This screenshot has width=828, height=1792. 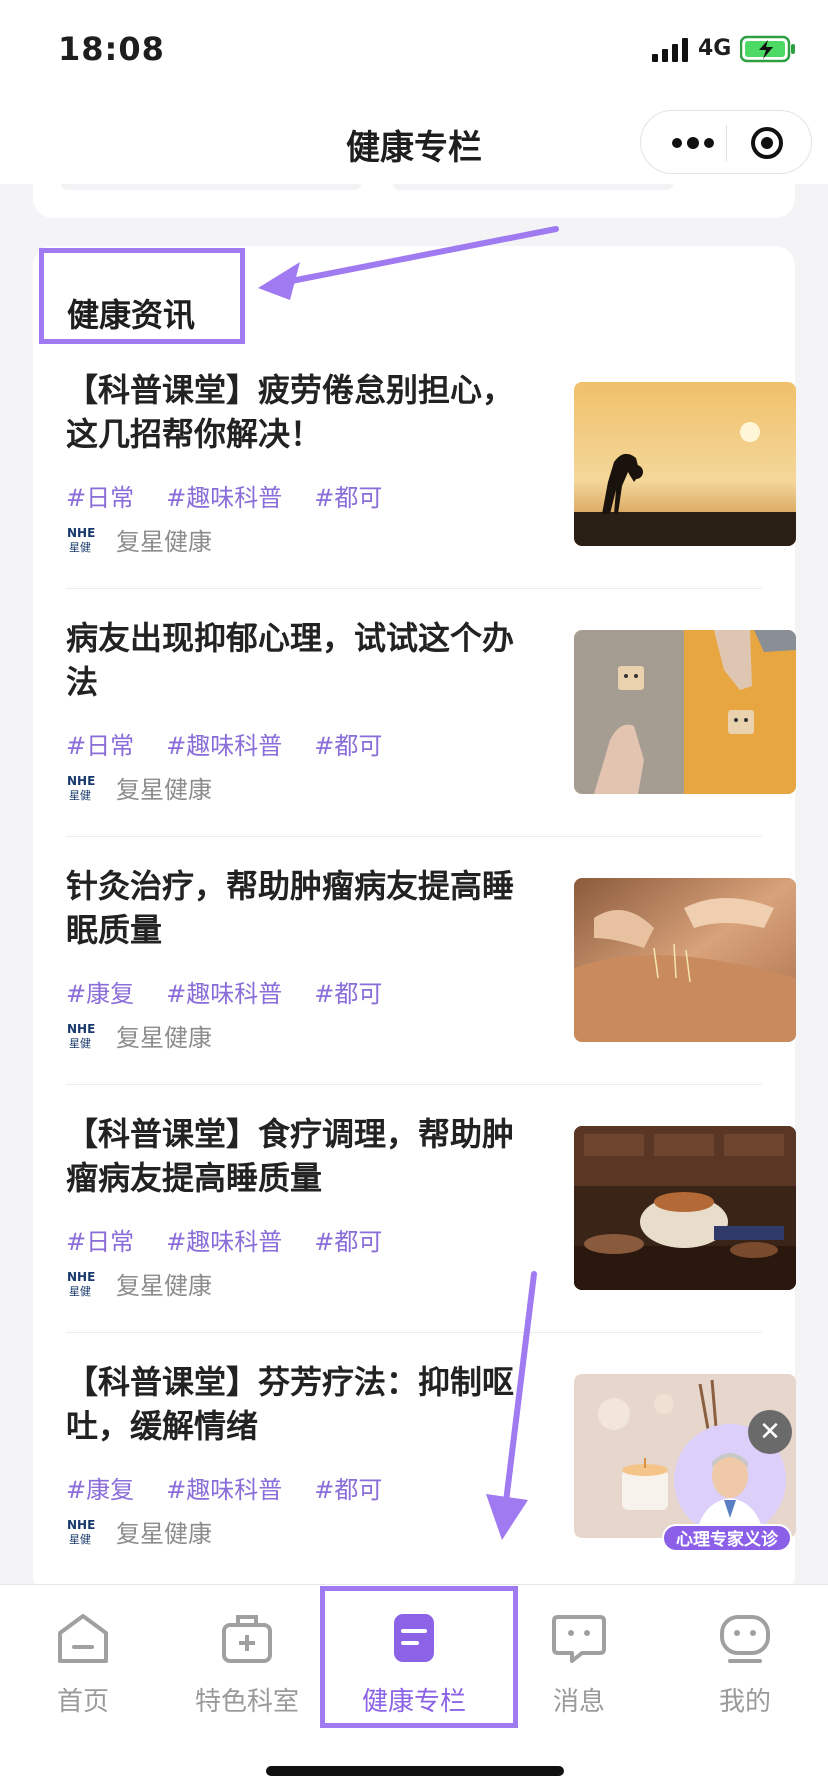 I want to click on news-item: 病友出现抑郁心理，试试这个办法 #日常 #趣味科普 #都可 NHE 星健 复星健康, so click(x=431, y=740).